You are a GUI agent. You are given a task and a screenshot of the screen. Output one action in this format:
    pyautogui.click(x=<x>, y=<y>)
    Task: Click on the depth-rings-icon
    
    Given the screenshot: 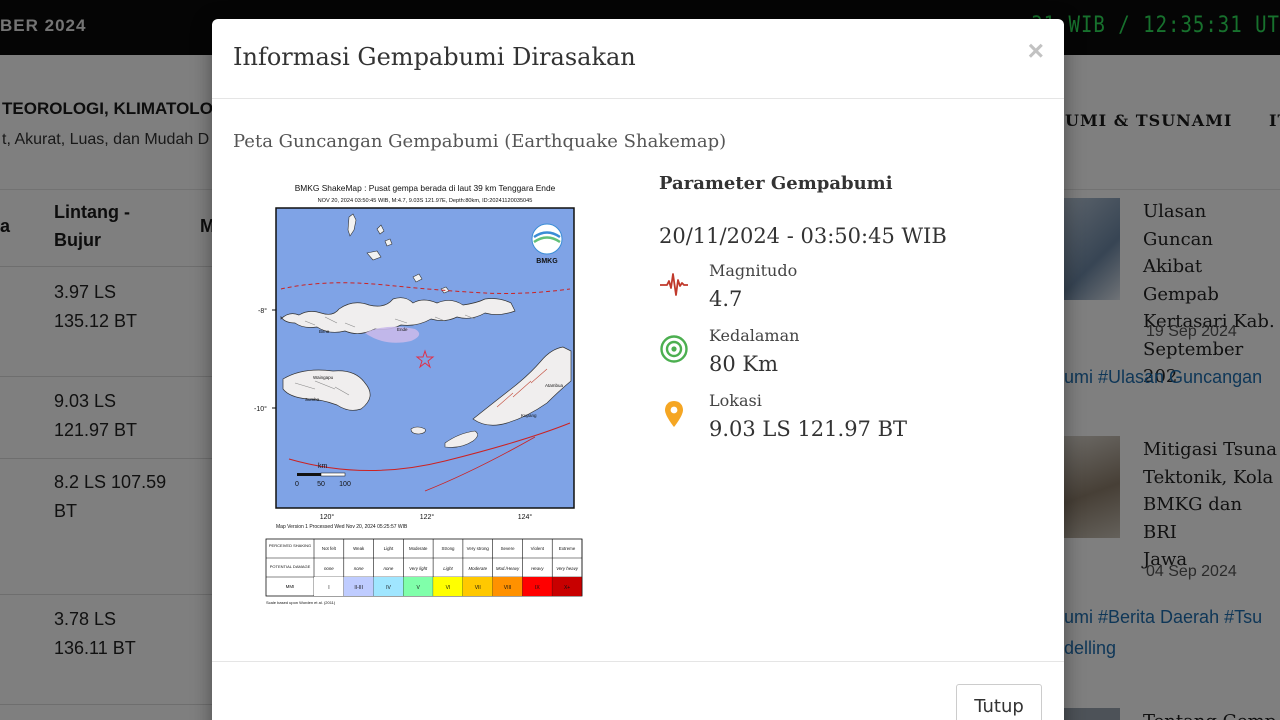 What is the action you would take?
    pyautogui.click(x=674, y=349)
    